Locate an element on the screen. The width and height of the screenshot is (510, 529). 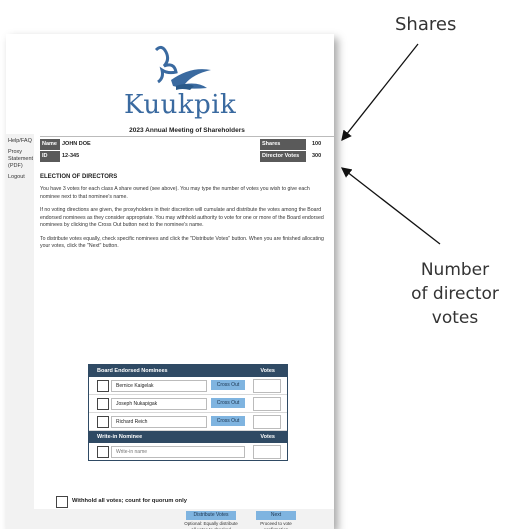
next-note: Proceed to vote confirmation is located at coordinates (276, 525).